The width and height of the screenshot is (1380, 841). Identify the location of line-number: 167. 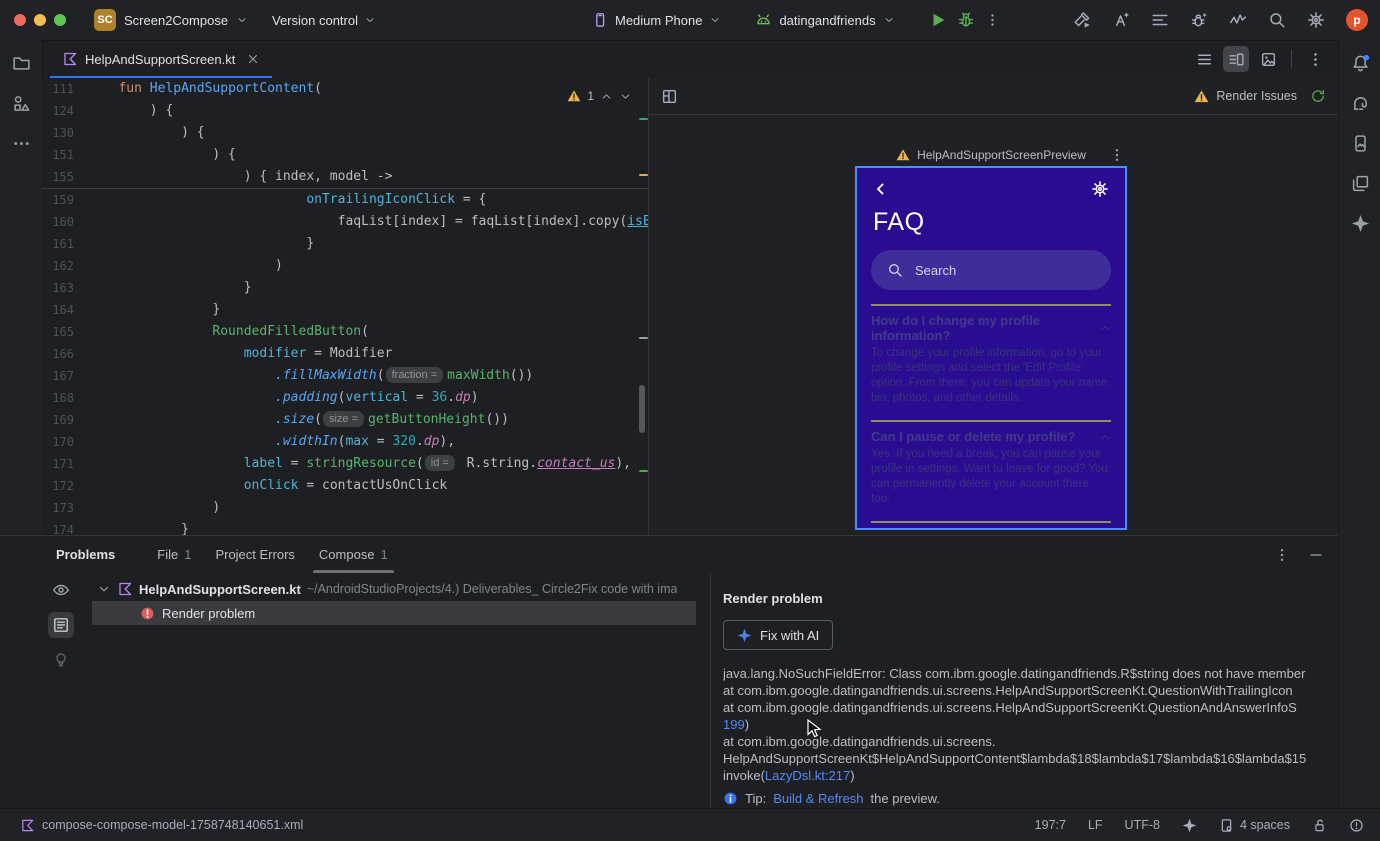
(58, 376).